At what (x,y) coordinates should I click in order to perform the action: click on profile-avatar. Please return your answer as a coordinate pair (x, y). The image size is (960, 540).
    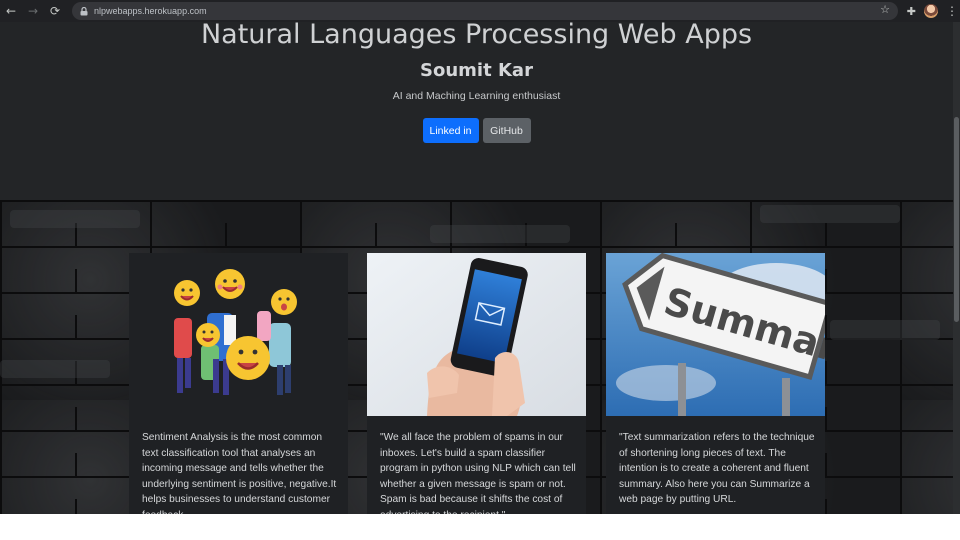
    Looking at the image, I should click on (931, 11).